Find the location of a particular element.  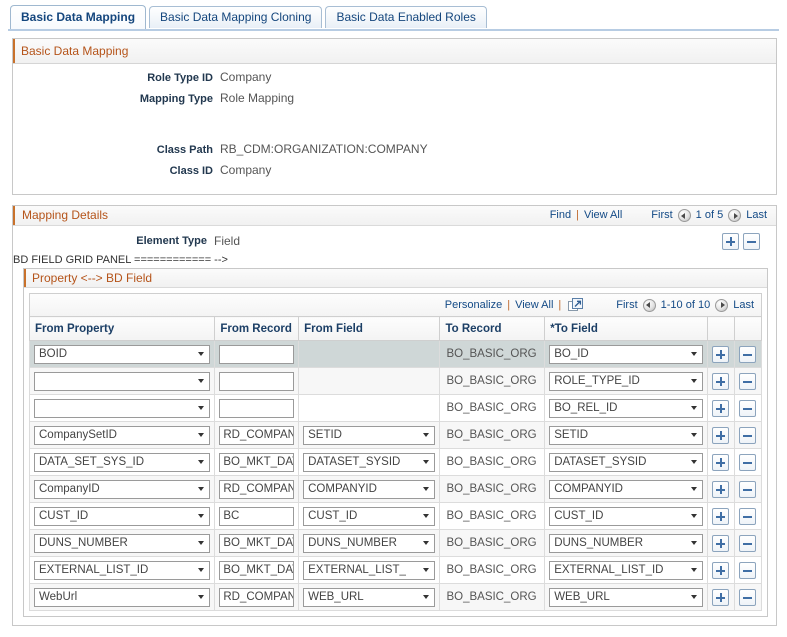

to-field-select: WEB_URL is located at coordinates (626, 597).